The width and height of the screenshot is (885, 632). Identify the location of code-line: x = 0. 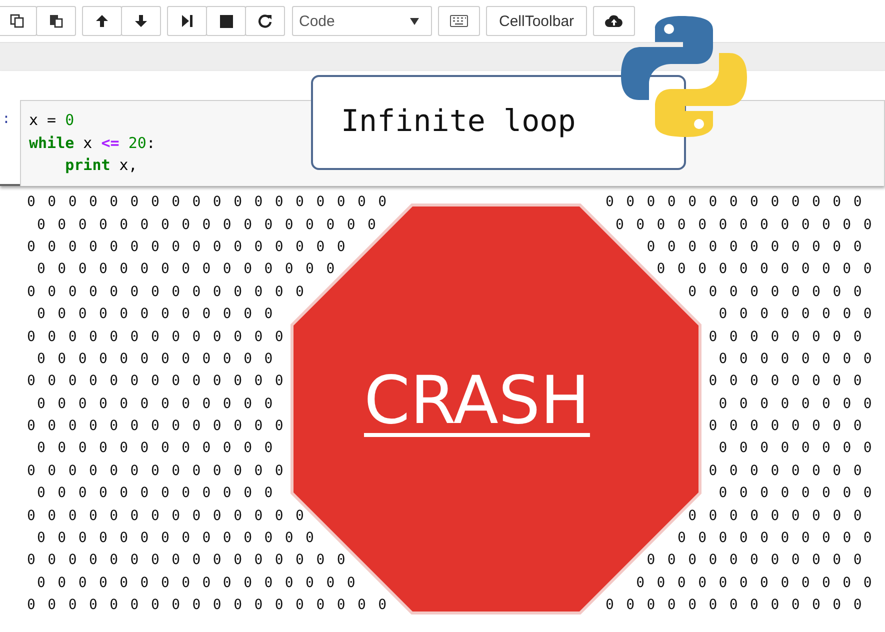
(51, 120).